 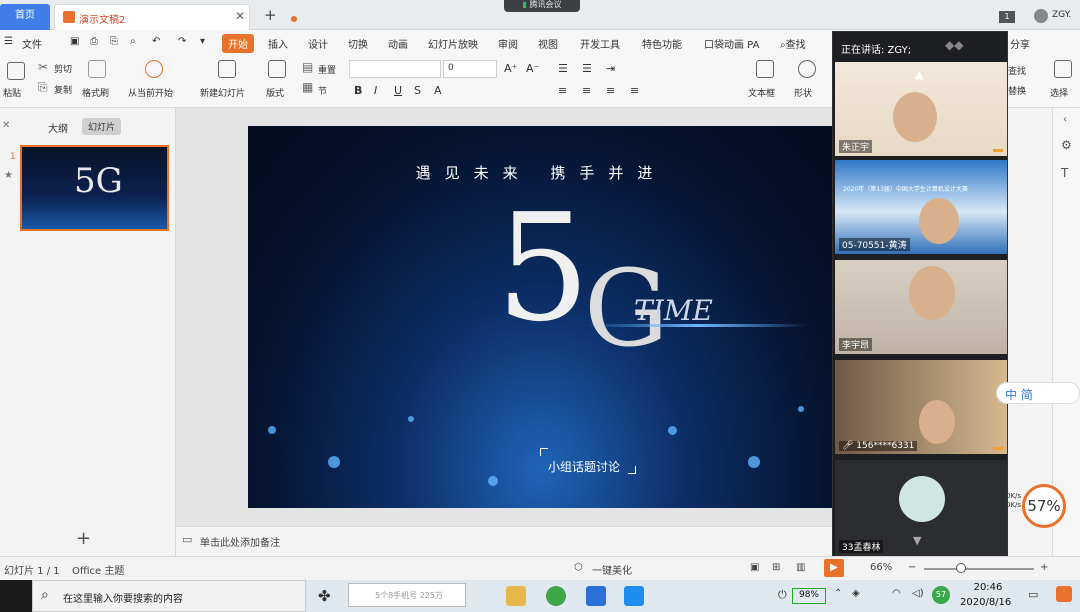 I want to click on text-icon: T, so click(x=1064, y=173).